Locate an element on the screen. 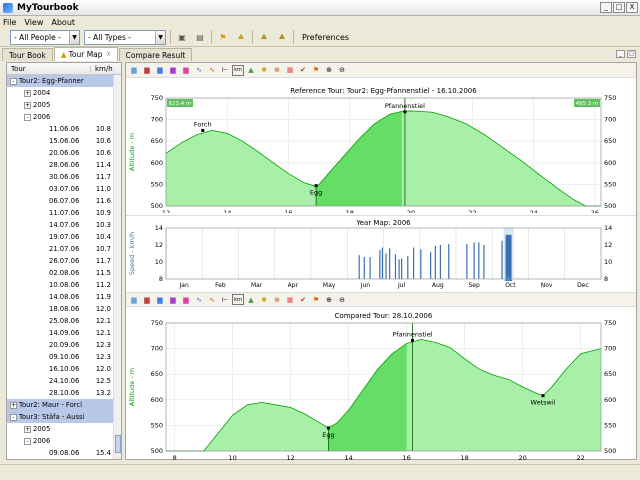 This screenshot has height=480, width=640. tree-row: 18.08.06 12.0 is located at coordinates (64, 309).